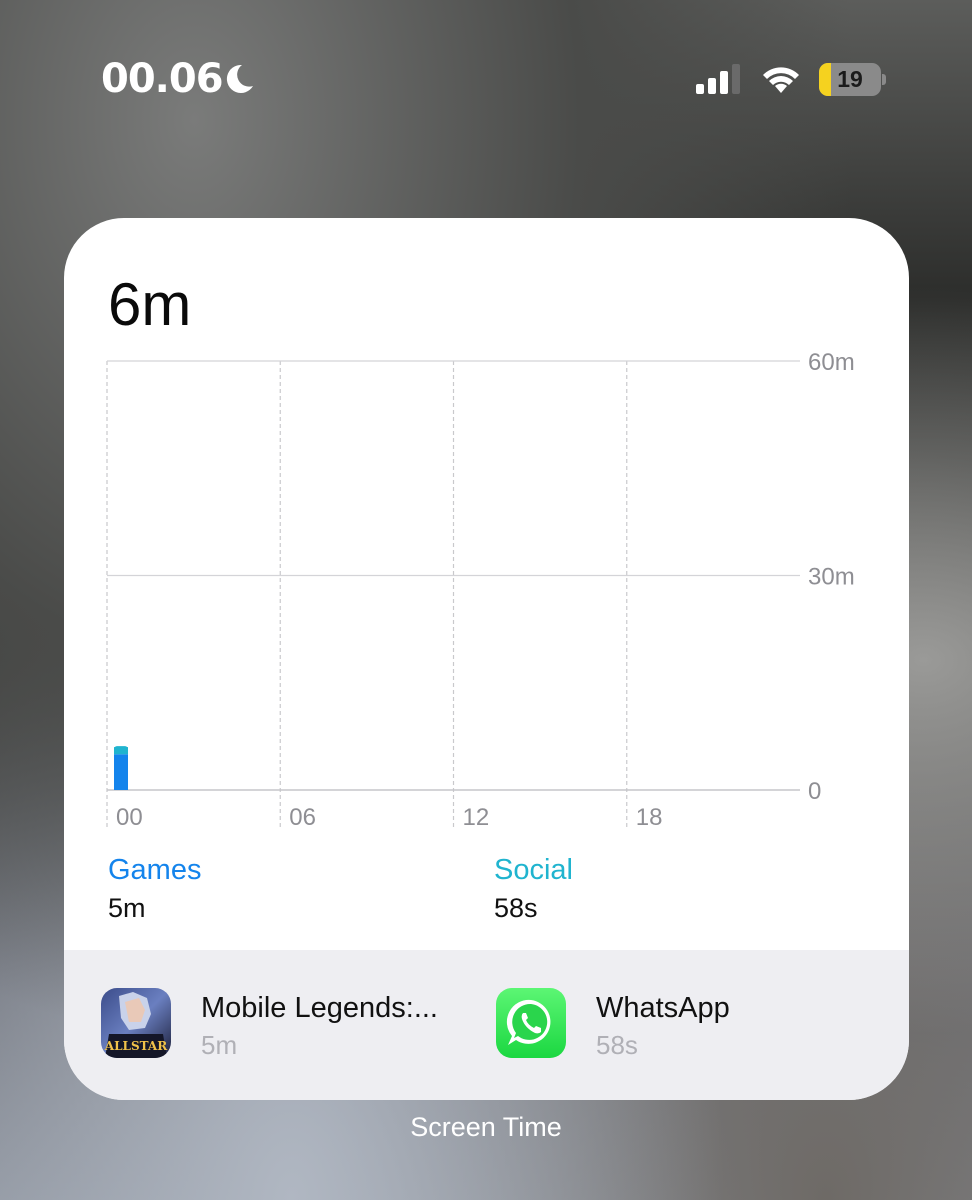 This screenshot has width=972, height=1200. I want to click on battery-level: 19, so click(850, 79).